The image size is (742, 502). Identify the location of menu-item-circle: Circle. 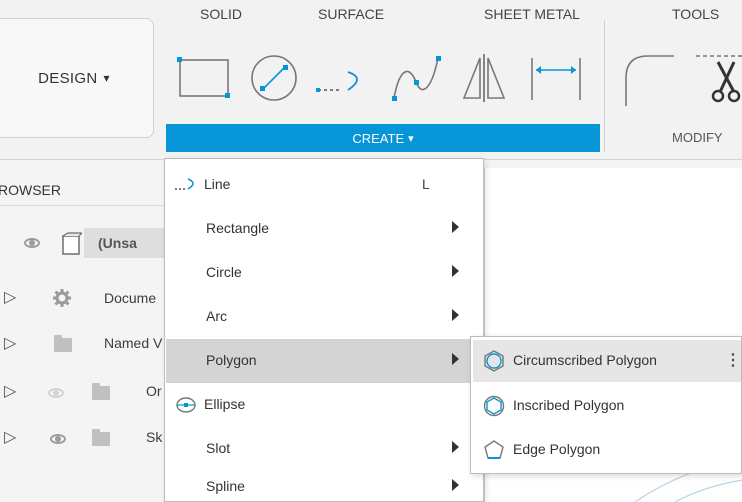
(324, 273).